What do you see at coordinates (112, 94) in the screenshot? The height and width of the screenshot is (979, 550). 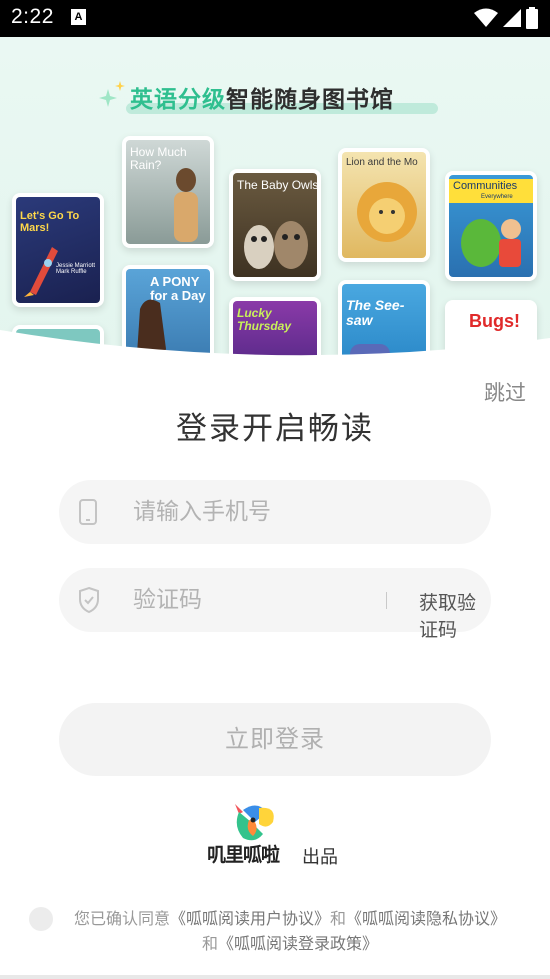 I see `sparkle-icon` at bounding box center [112, 94].